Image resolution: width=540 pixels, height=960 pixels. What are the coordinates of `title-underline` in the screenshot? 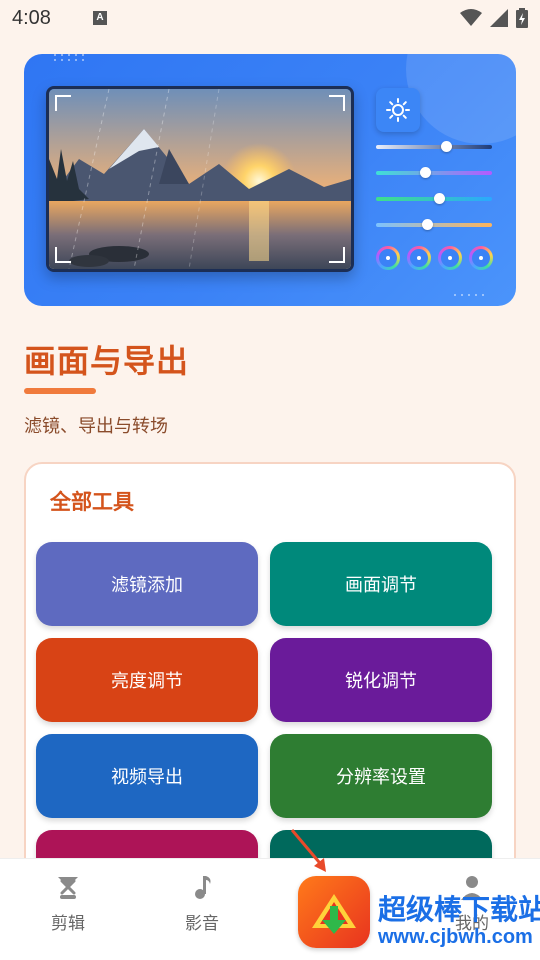 It's located at (60, 391).